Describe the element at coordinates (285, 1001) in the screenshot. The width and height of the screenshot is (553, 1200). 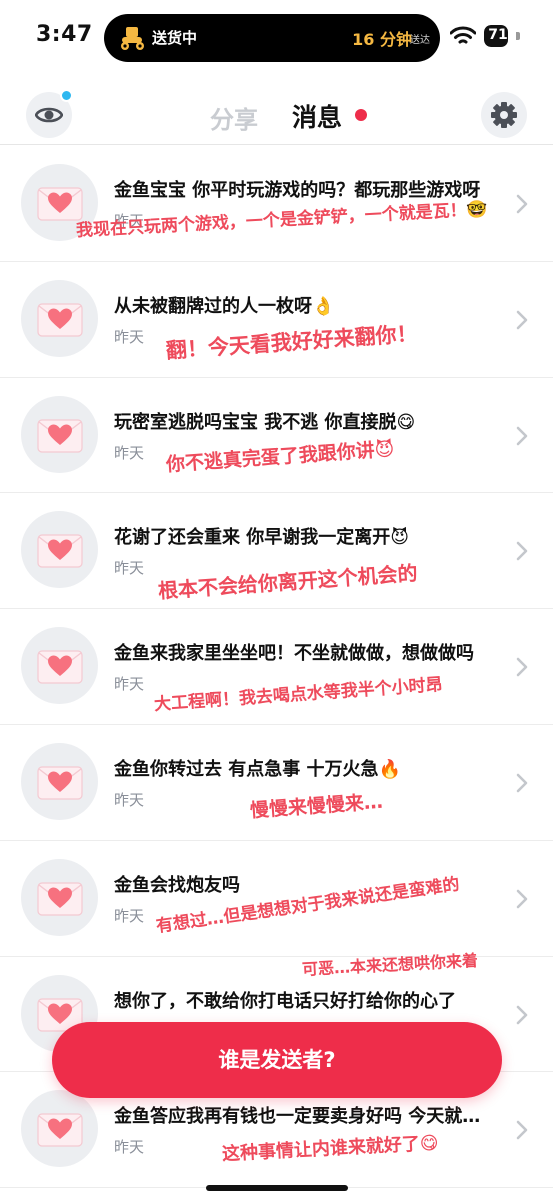
I see `message-text: 想你了，不敢给你打电话只好打给你的心了` at that location.